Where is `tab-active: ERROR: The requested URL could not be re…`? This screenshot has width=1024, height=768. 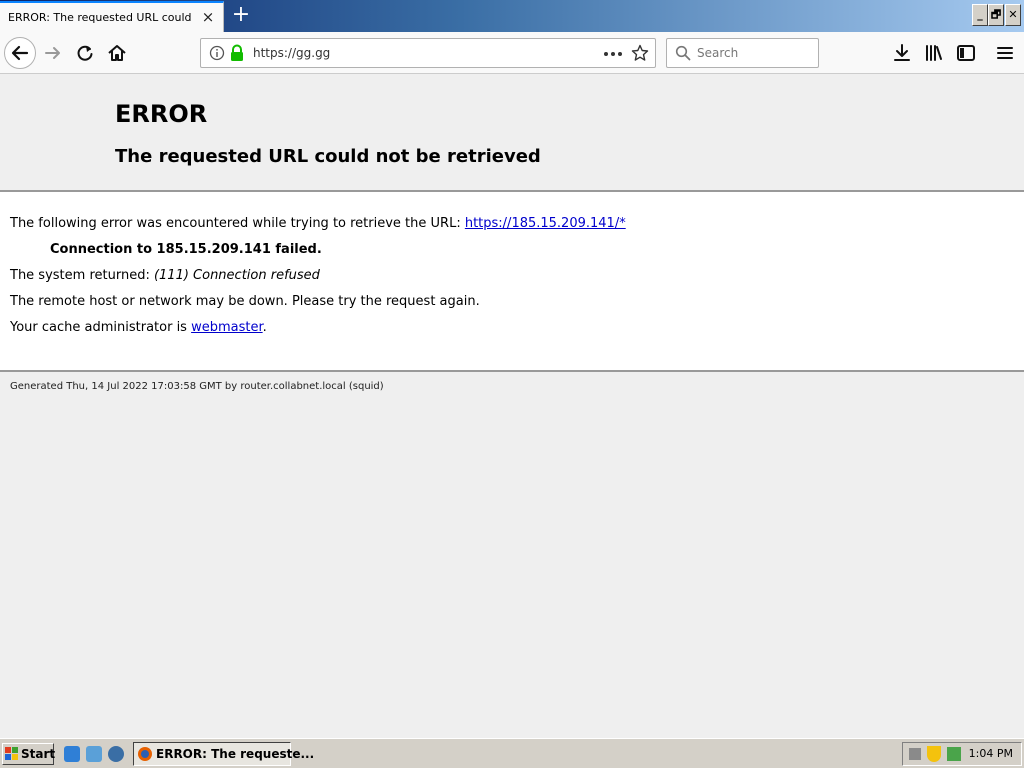 tab-active: ERROR: The requested URL could not be re… is located at coordinates (112, 16).